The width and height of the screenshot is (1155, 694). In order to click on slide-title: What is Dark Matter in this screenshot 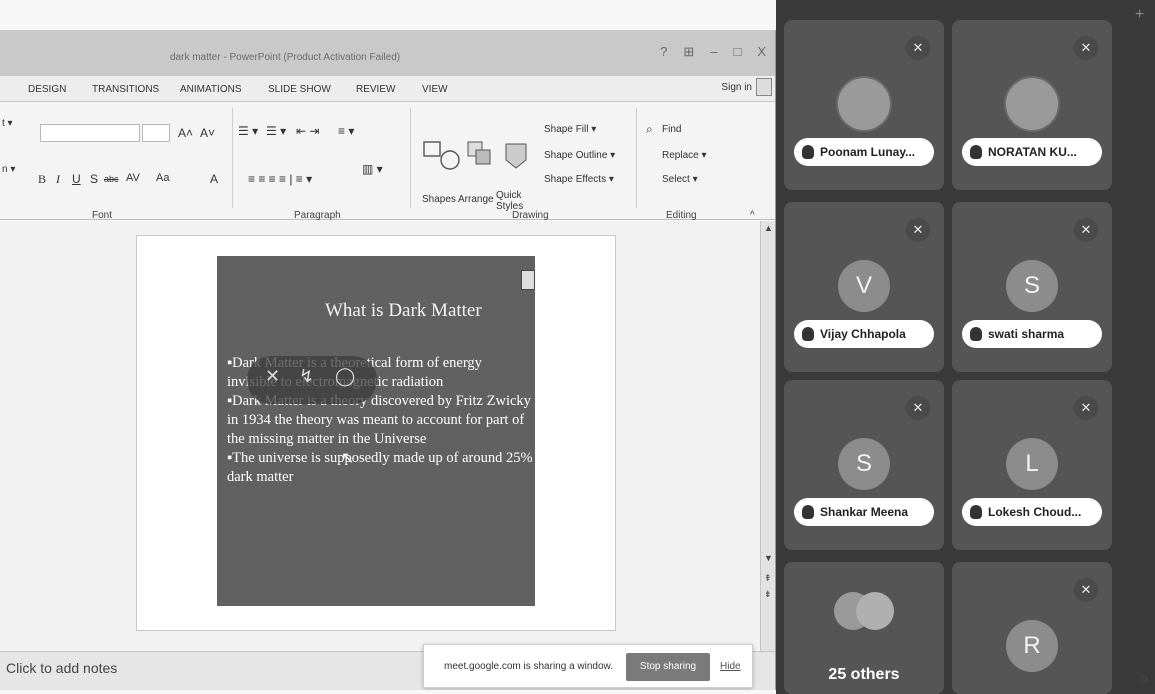, I will do `click(403, 311)`.